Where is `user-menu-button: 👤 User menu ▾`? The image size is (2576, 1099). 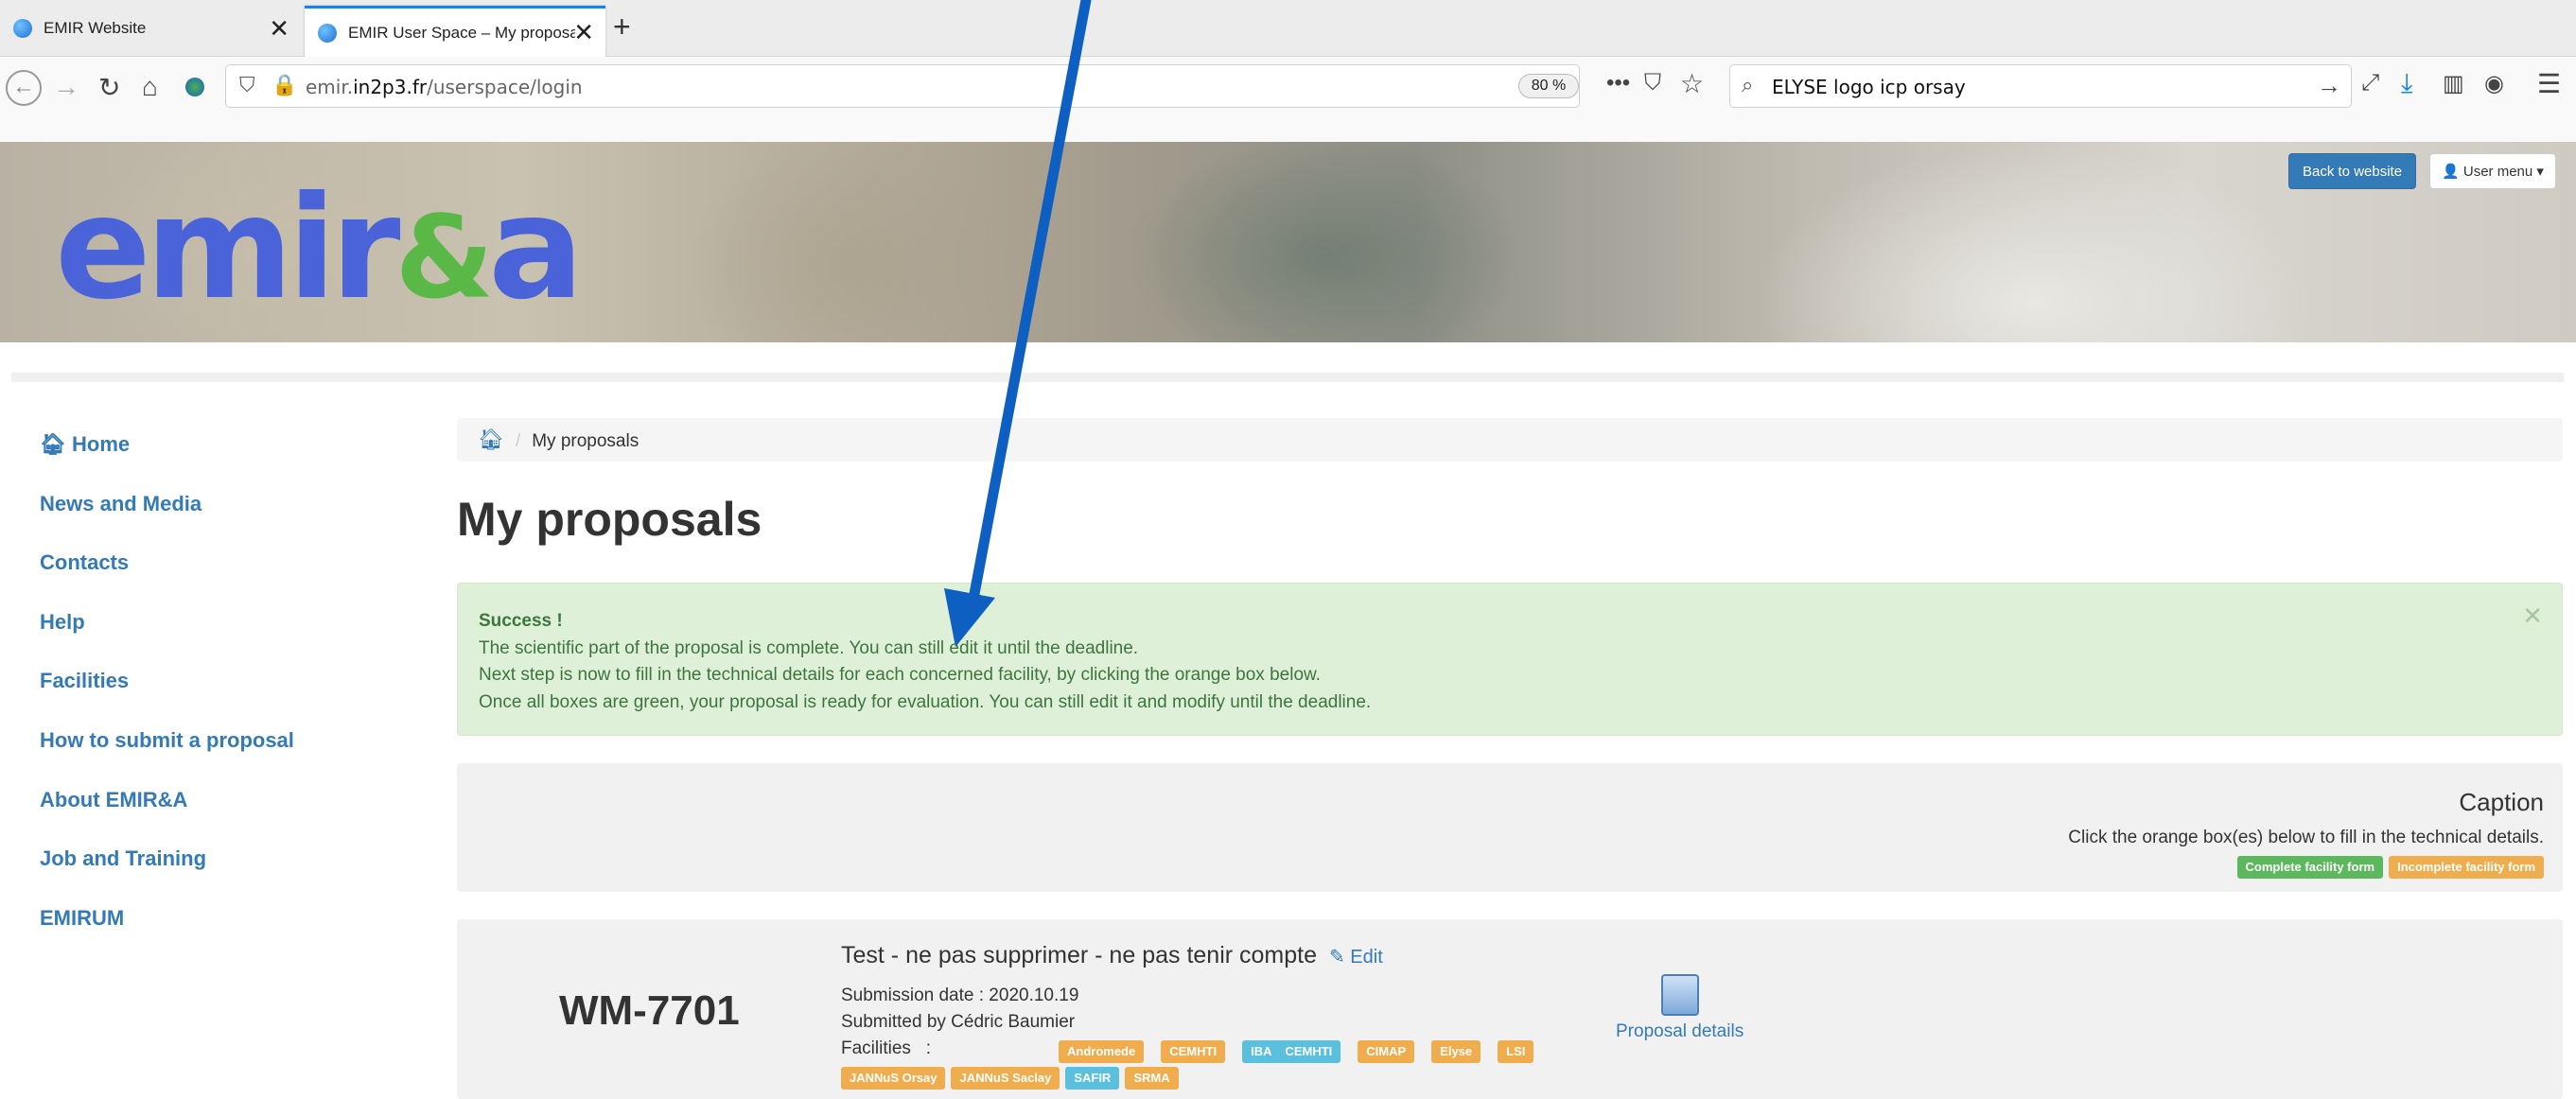
user-menu-button: 👤 User menu ▾ is located at coordinates (2493, 171).